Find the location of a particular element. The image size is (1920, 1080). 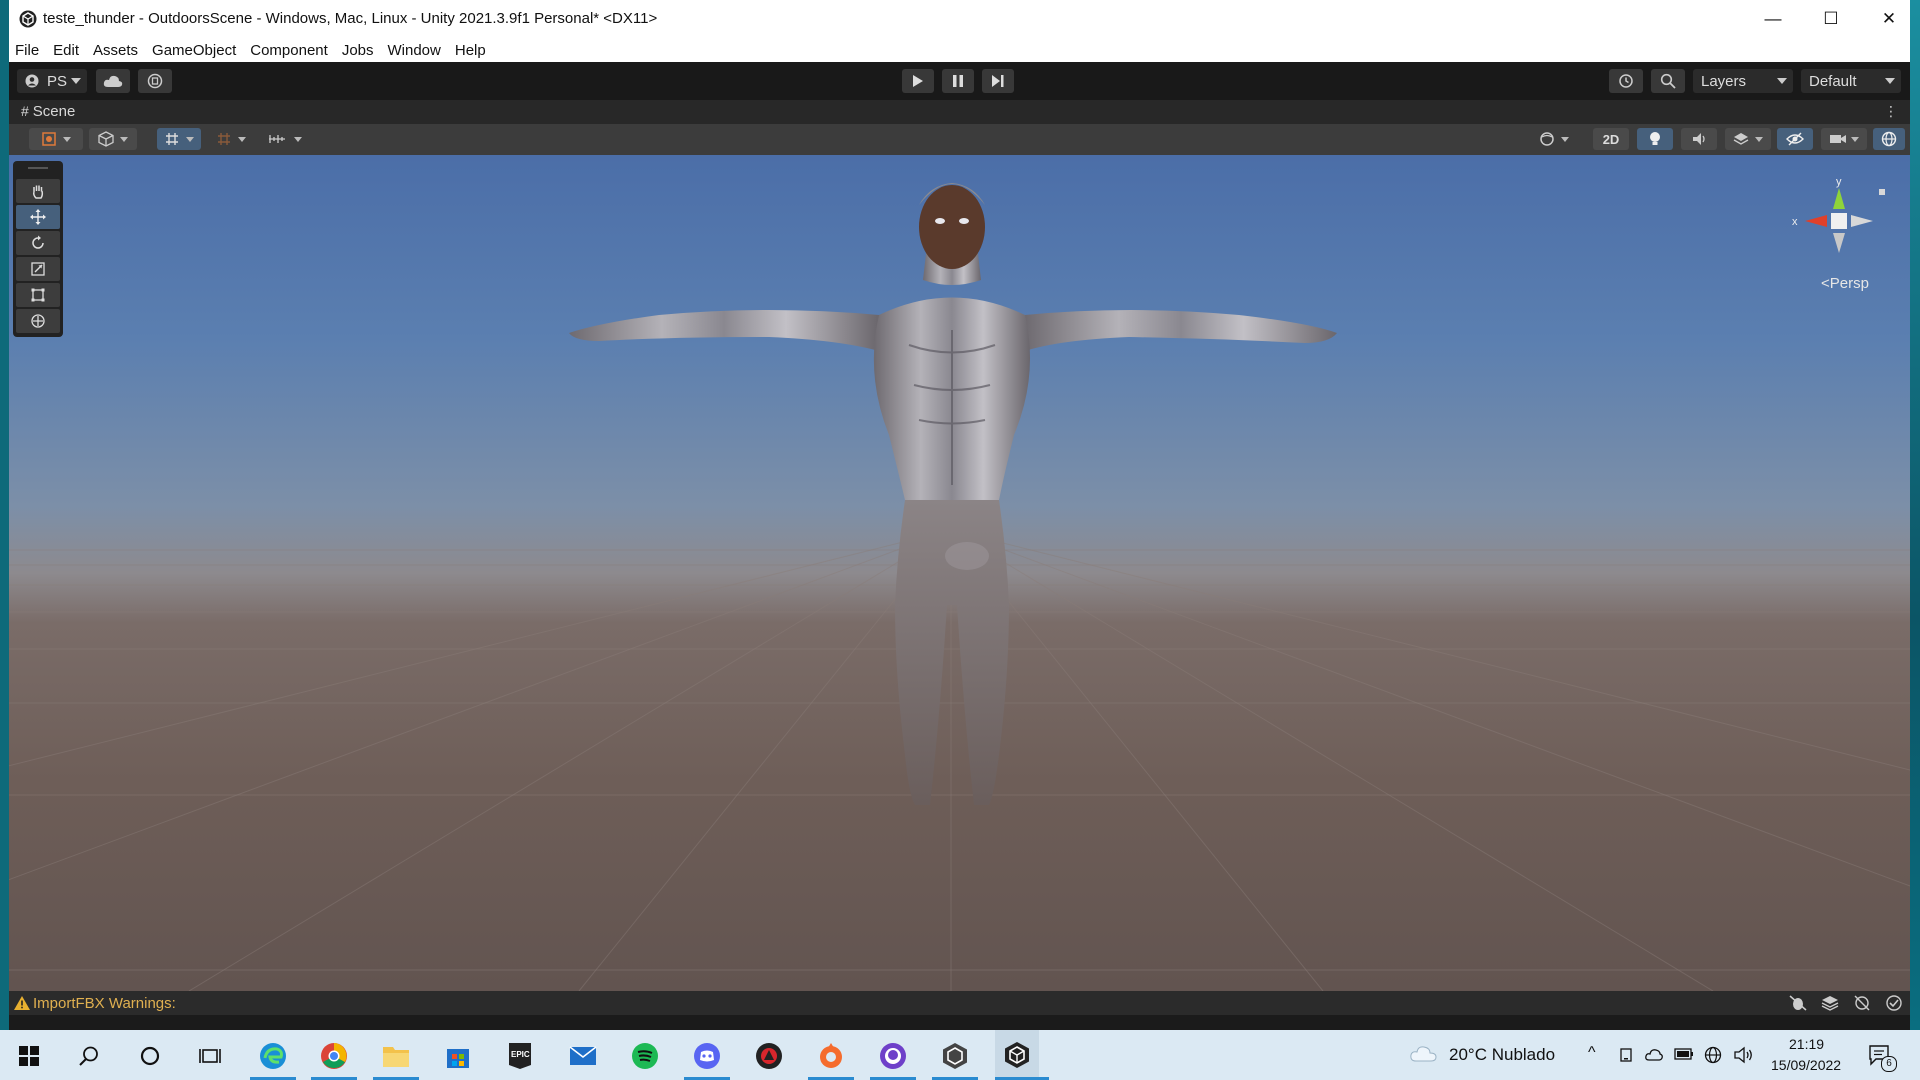

render-mode-dropdown is located at coordinates (1554, 139).